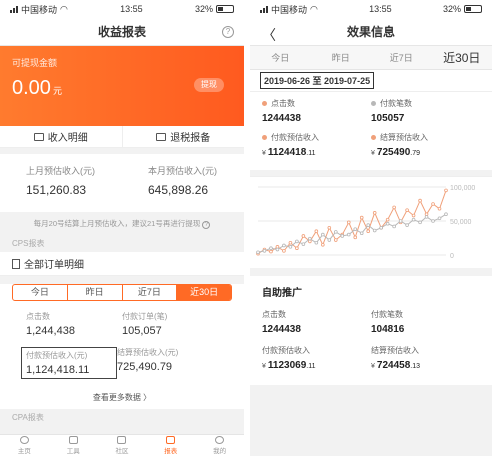  I want to click on nav-bar: 〈 效果信息, so click(371, 32).